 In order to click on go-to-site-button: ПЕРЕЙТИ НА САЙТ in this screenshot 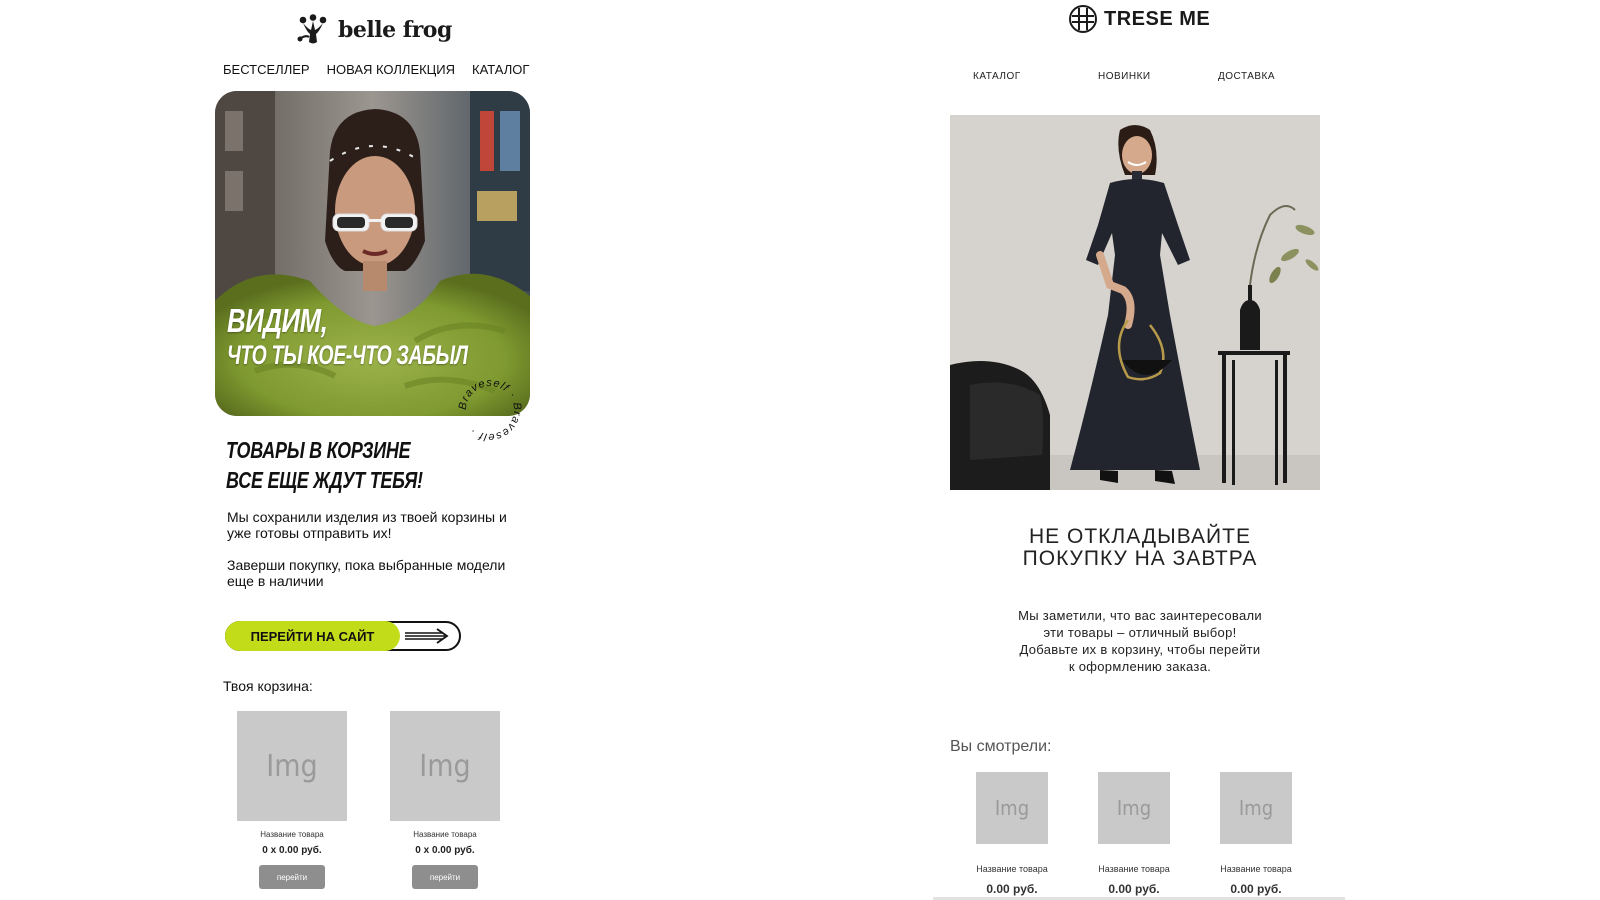, I will do `click(343, 636)`.